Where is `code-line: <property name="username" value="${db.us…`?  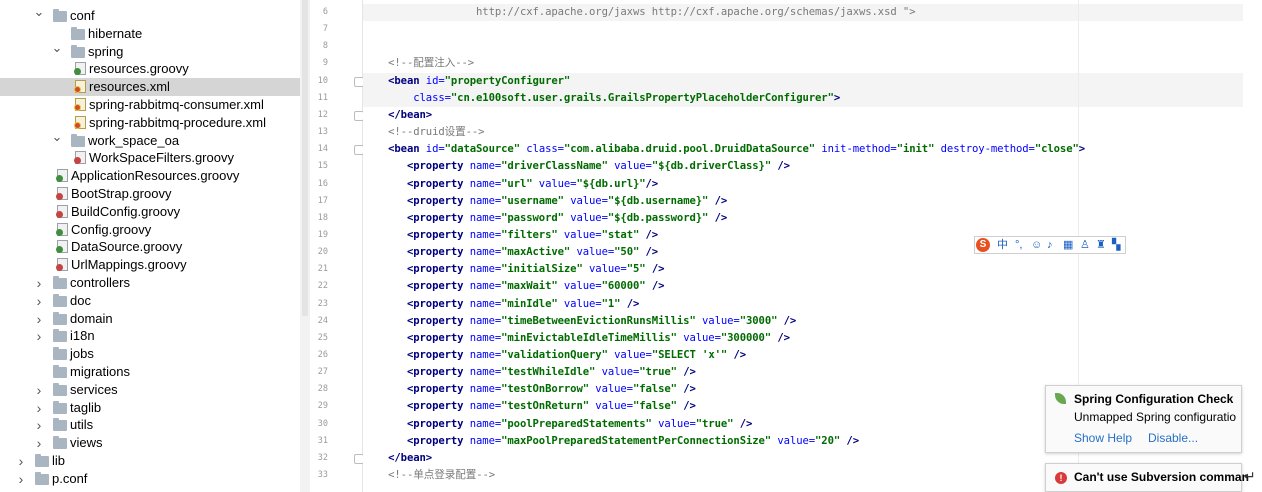
code-line: <property name="username" value="${db.us… is located at coordinates (803, 201).